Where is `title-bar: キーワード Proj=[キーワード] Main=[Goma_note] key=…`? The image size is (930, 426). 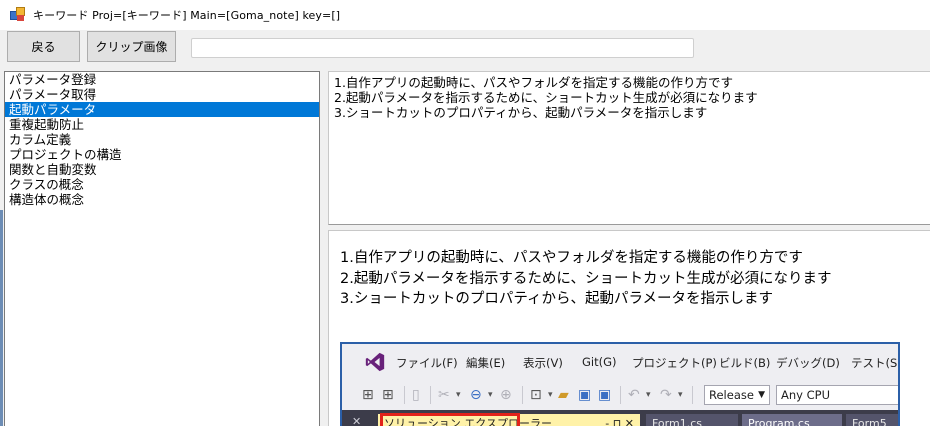 title-bar: キーワード Proj=[キーワード] Main=[Goma_note] key=… is located at coordinates (465, 15).